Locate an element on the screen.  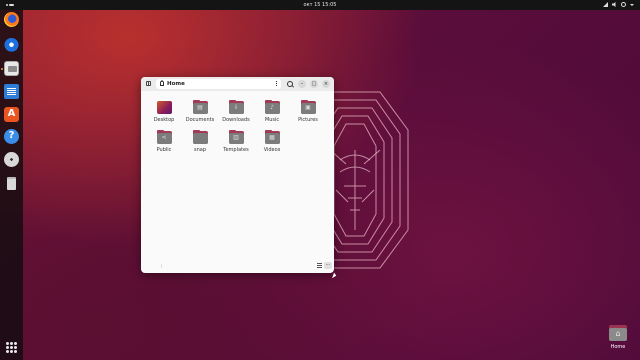
folder-music: ♪ Music is located at coordinates (272, 111).